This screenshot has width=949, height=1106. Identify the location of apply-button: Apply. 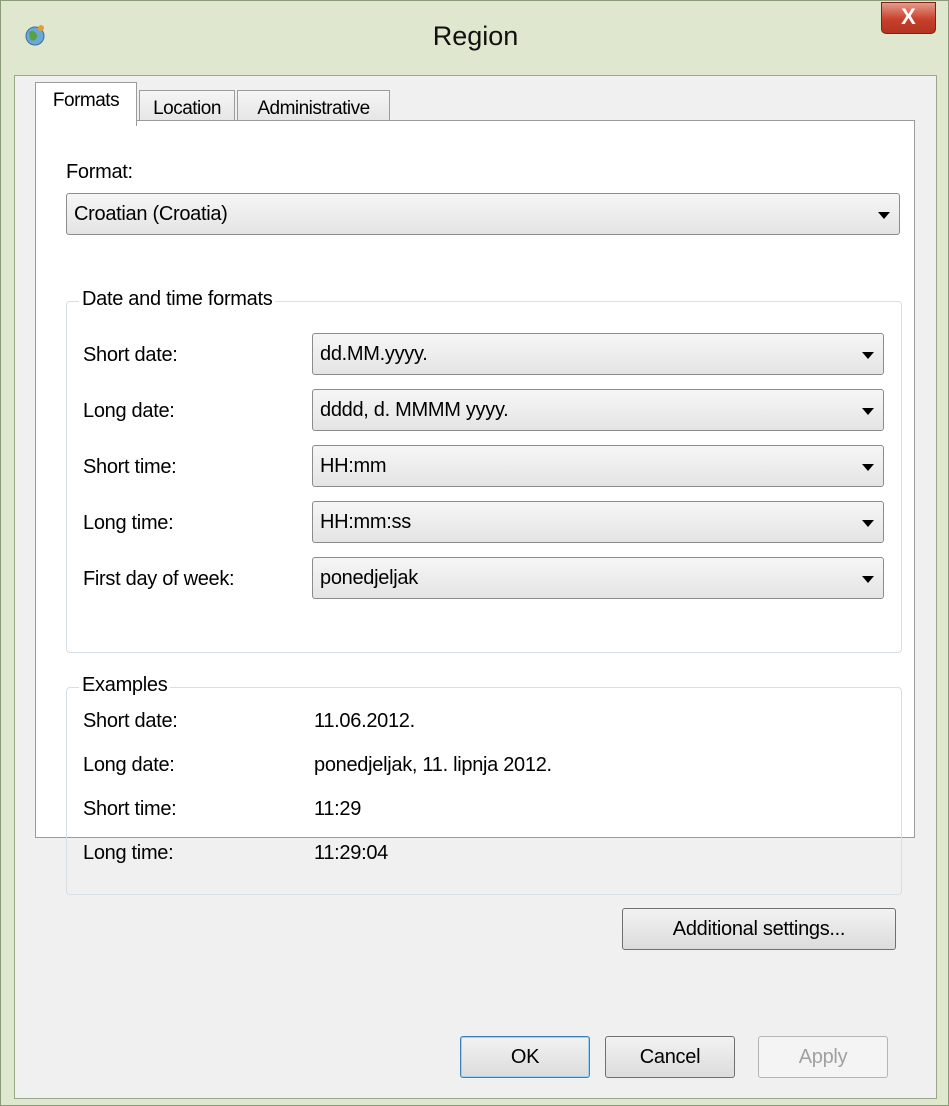
(823, 1057).